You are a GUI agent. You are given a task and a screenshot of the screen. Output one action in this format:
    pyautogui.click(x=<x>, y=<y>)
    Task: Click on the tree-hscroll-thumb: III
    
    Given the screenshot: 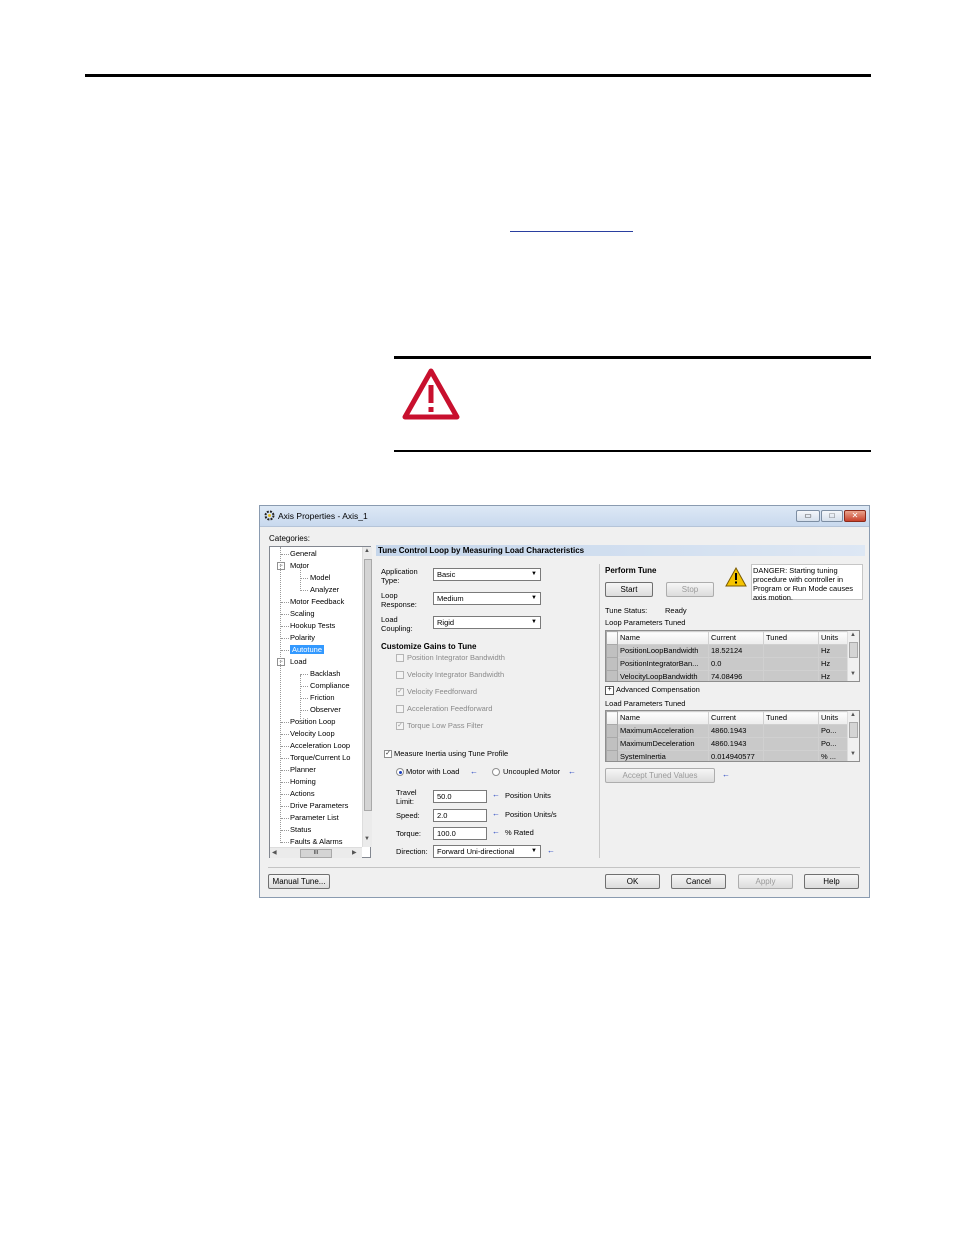 What is the action you would take?
    pyautogui.click(x=316, y=853)
    